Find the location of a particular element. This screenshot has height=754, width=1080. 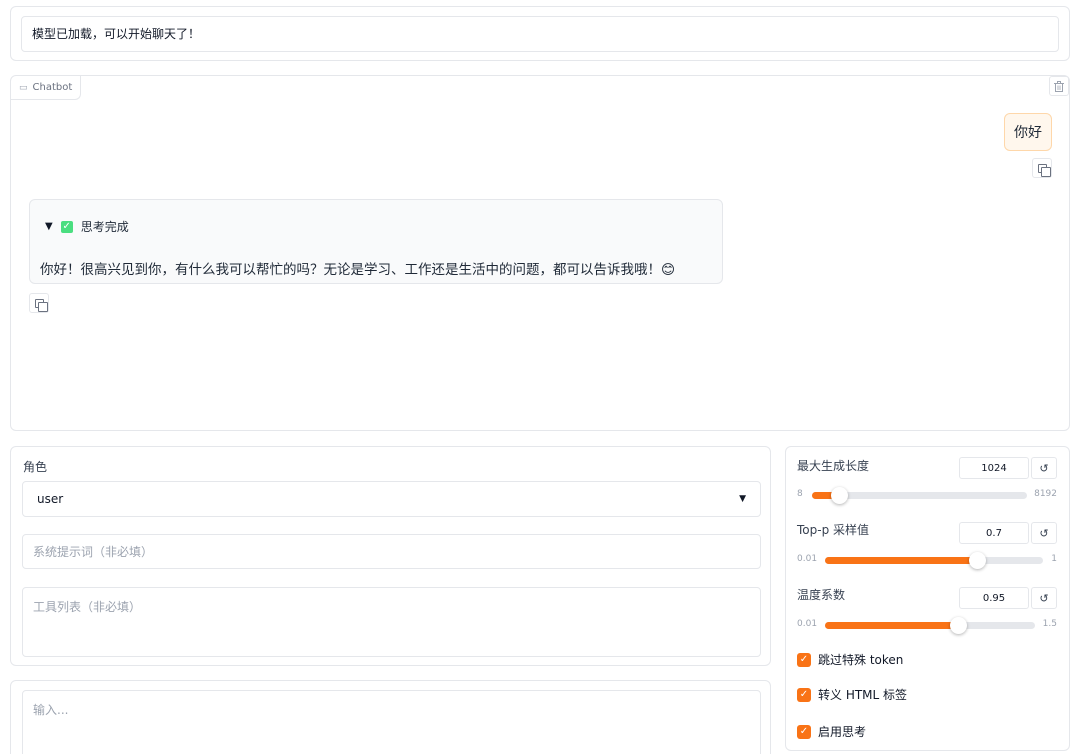

max-length-label: 最大生成长度 is located at coordinates (833, 466).